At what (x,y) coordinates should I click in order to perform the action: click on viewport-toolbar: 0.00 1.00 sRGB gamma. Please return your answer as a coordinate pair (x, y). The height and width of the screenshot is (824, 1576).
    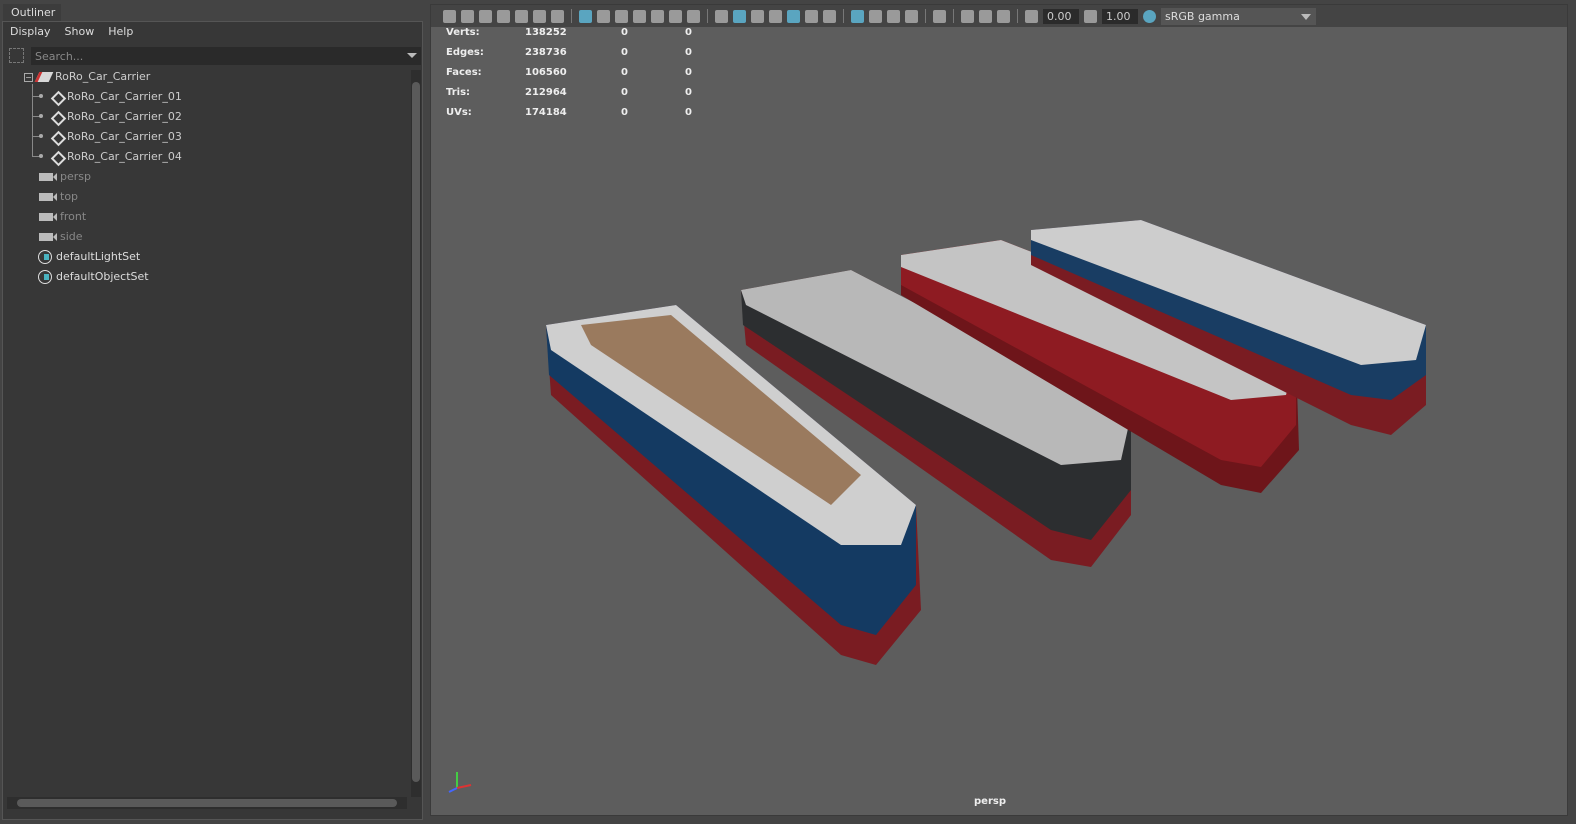
    Looking at the image, I should click on (999, 16).